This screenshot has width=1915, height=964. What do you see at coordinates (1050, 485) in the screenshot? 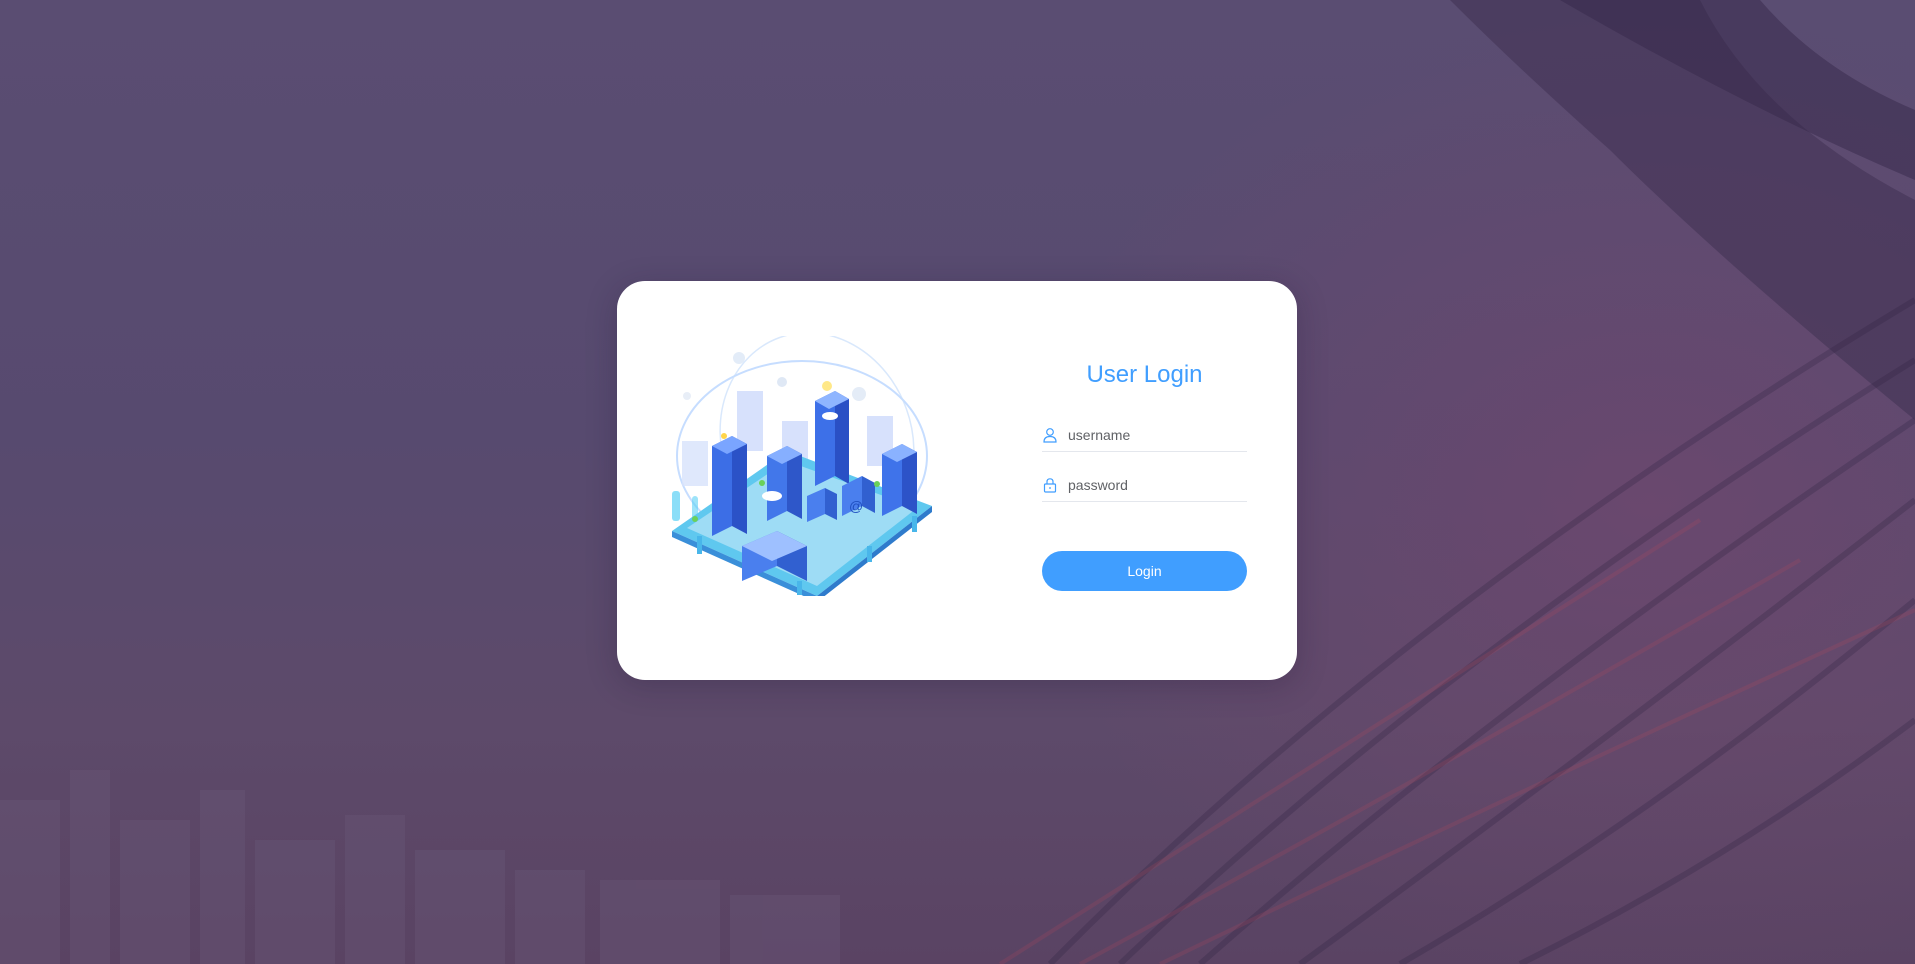
I see `lock-icon` at bounding box center [1050, 485].